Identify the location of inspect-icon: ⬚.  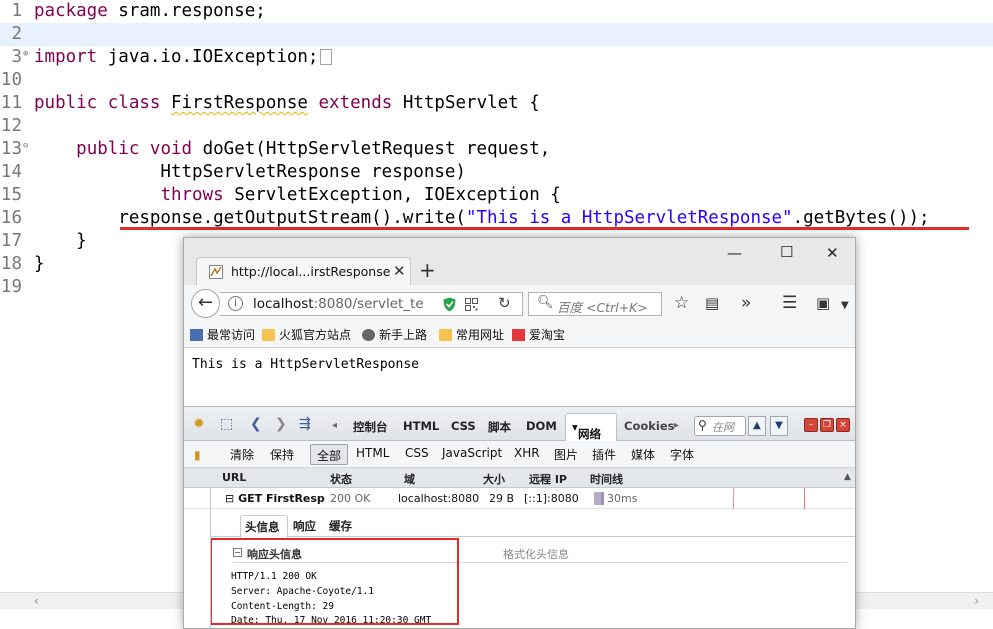
(226, 424).